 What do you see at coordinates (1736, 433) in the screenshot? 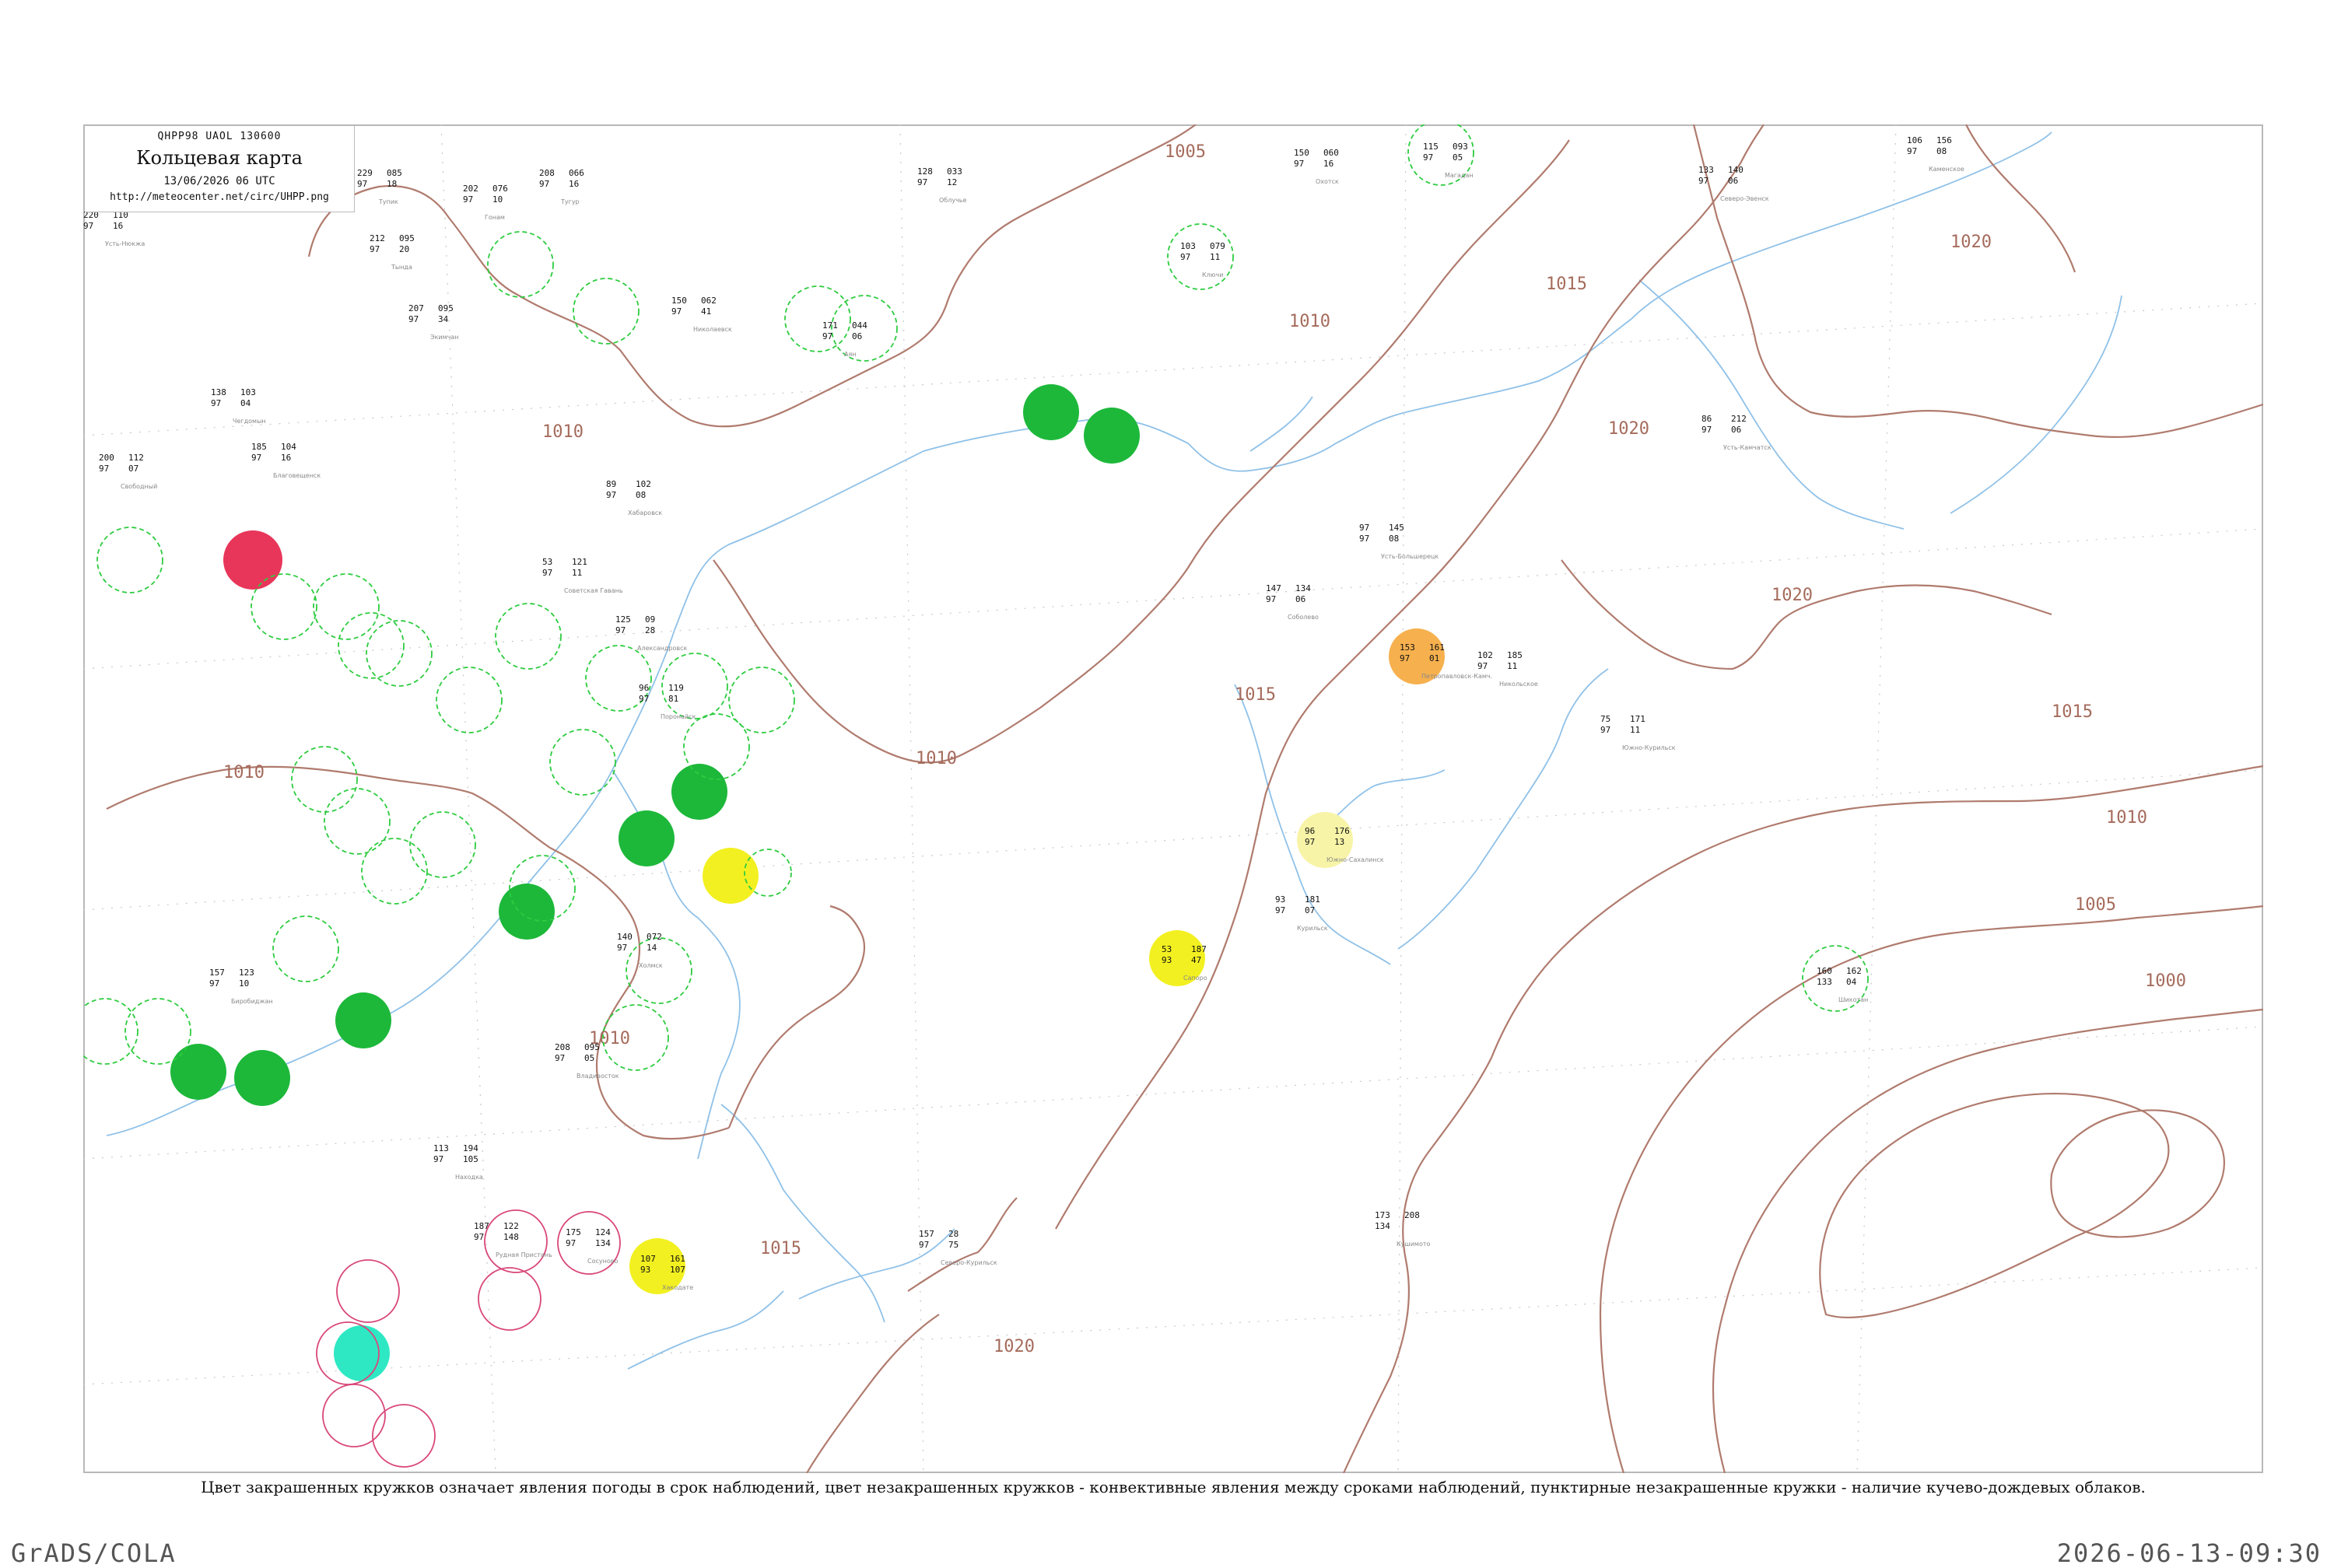
I see `station-plot: 86 212 97 06 Усть-Камчатск` at bounding box center [1736, 433].